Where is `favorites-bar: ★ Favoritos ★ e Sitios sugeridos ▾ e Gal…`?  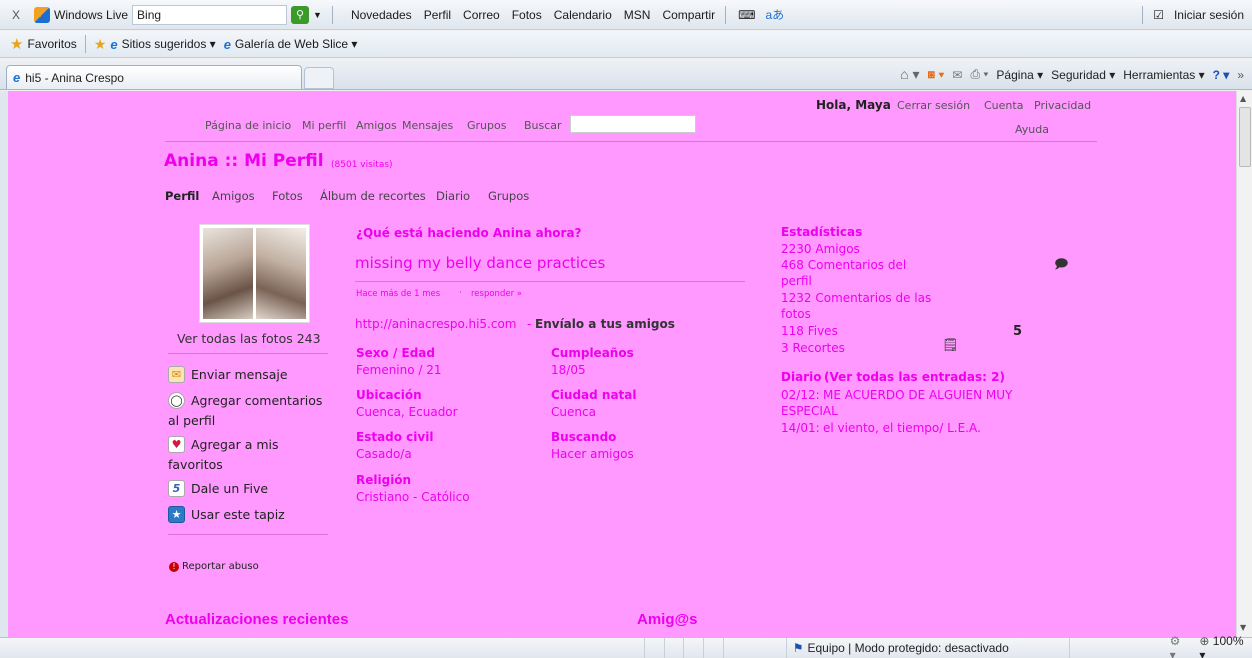
favorites-bar: ★ Favoritos ★ e Sitios sugeridos ▾ e Gal… is located at coordinates (626, 44).